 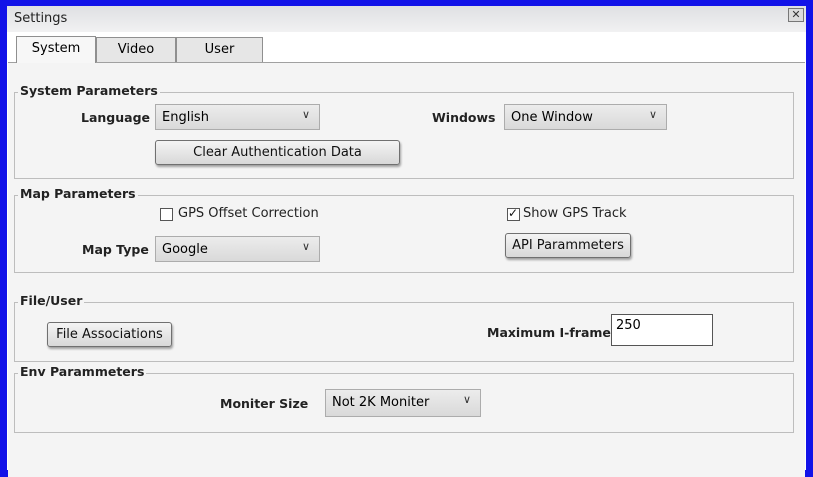 What do you see at coordinates (549, 332) in the screenshot?
I see `max-iframe-label: Maximum I-frame` at bounding box center [549, 332].